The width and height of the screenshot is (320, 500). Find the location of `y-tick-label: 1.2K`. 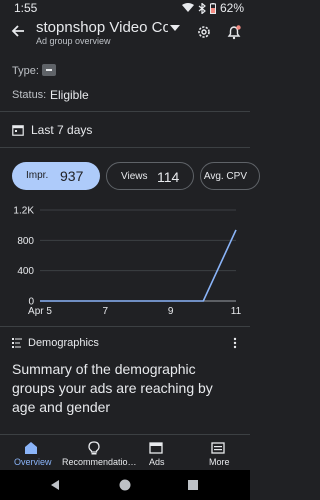

y-tick-label: 1.2K is located at coordinates (23, 211).